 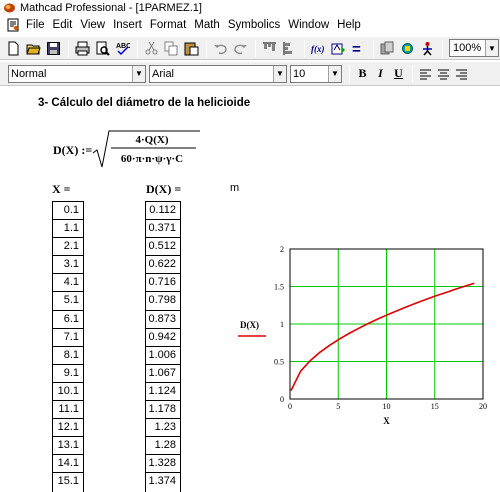 What do you see at coordinates (63, 25) in the screenshot?
I see `menu-edit: Edit` at bounding box center [63, 25].